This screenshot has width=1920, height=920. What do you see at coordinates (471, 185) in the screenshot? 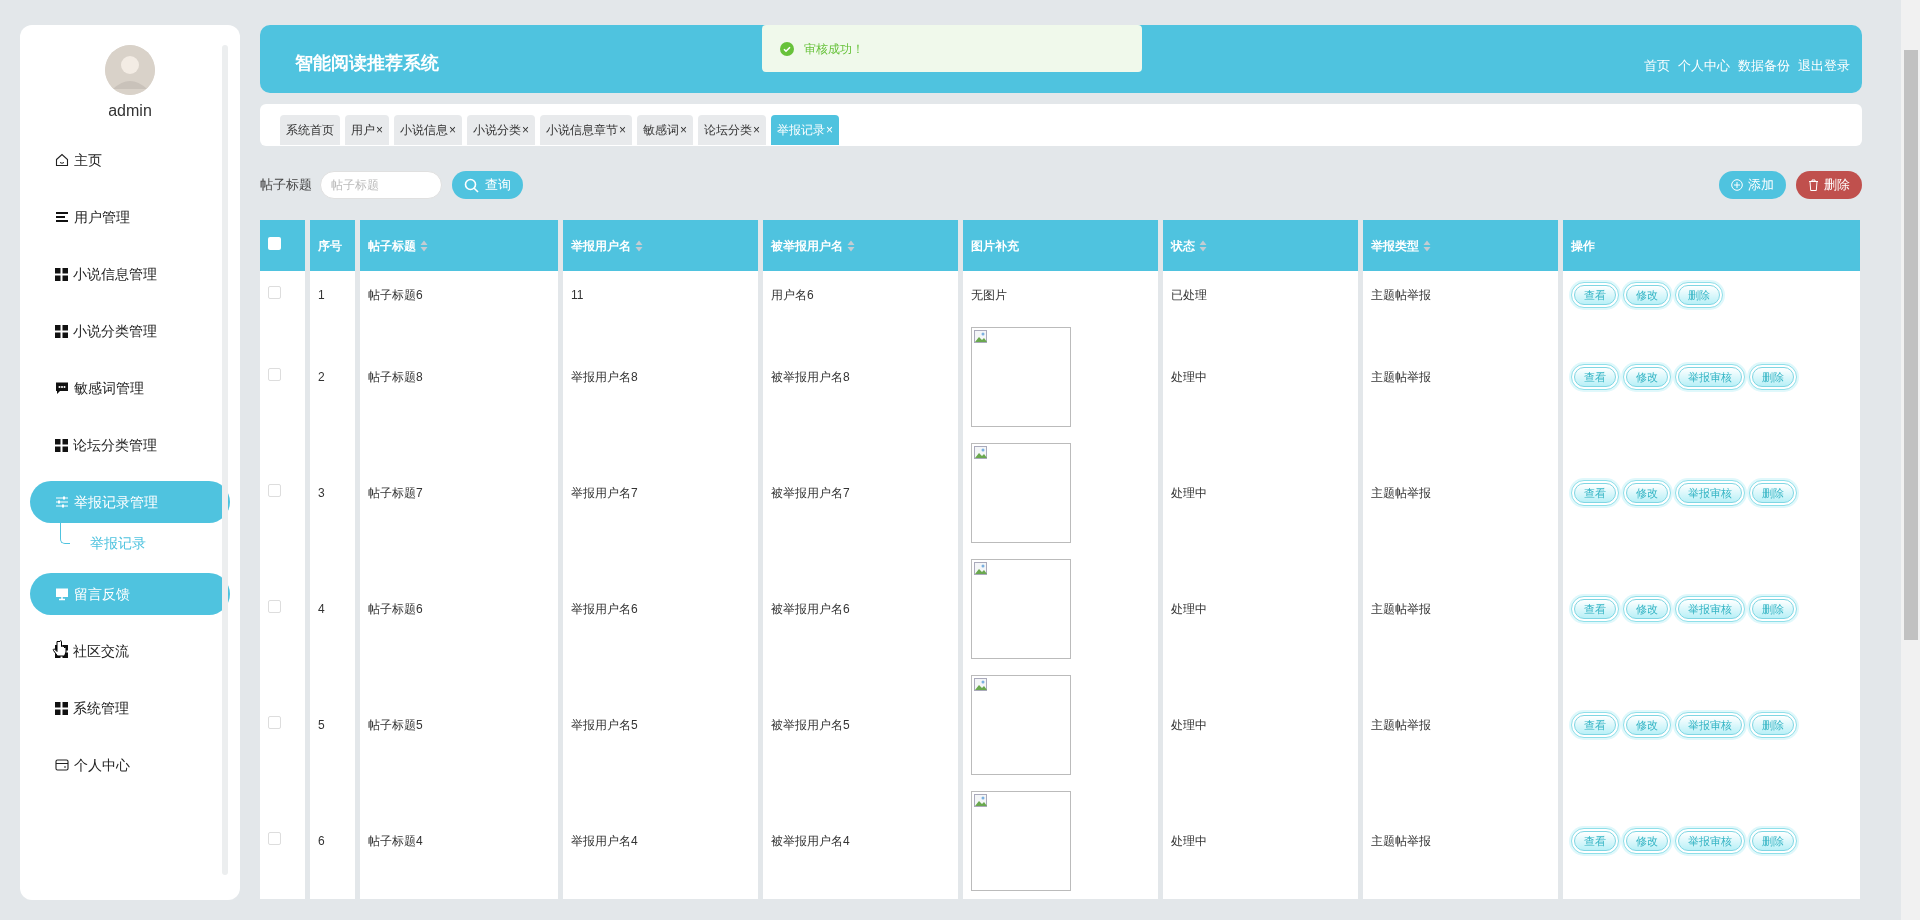
I see `search-icon` at bounding box center [471, 185].